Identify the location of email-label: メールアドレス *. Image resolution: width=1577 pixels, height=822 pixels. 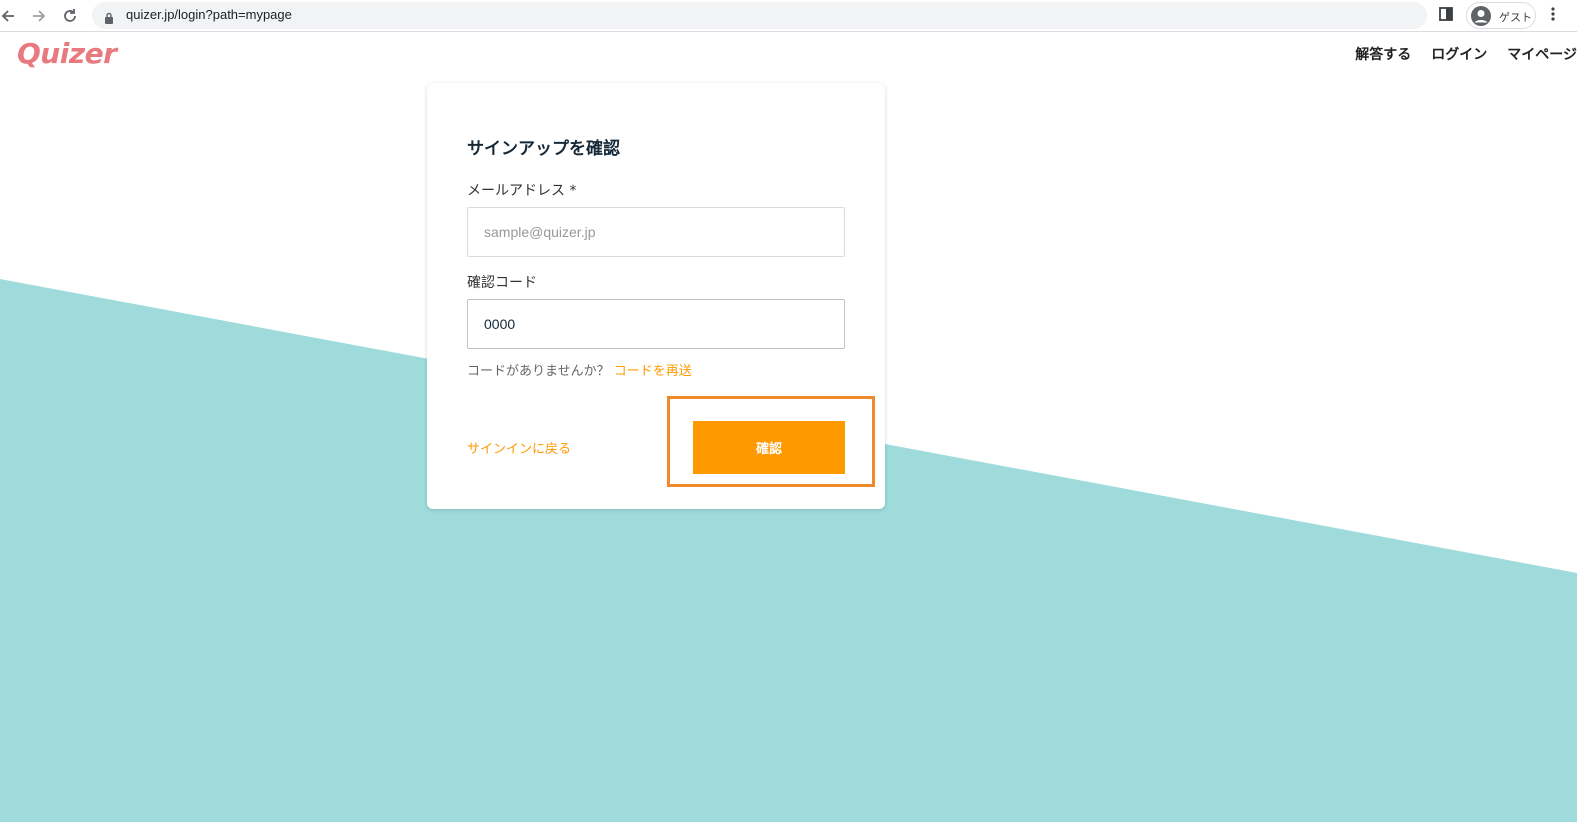
(522, 191).